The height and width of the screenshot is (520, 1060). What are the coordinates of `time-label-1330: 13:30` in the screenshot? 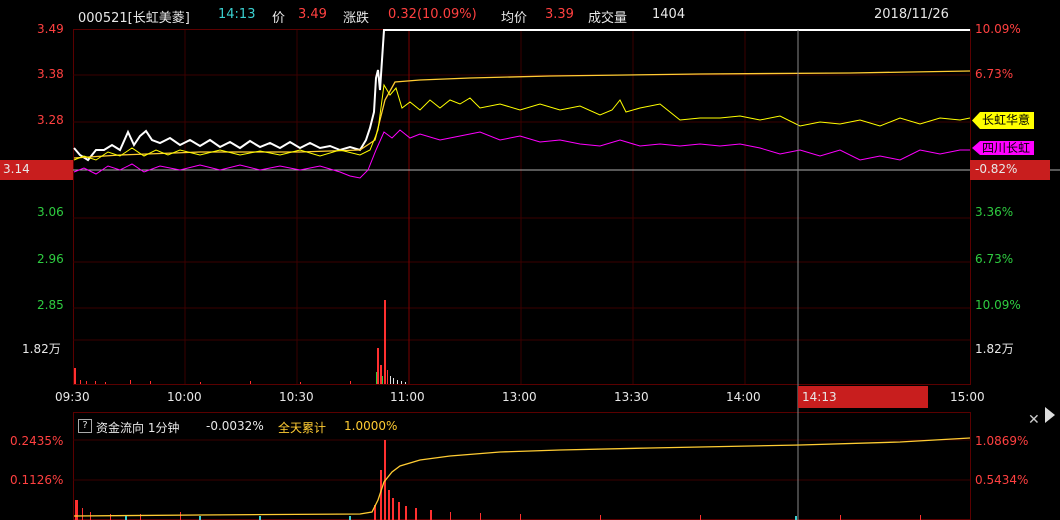 It's located at (631, 397).